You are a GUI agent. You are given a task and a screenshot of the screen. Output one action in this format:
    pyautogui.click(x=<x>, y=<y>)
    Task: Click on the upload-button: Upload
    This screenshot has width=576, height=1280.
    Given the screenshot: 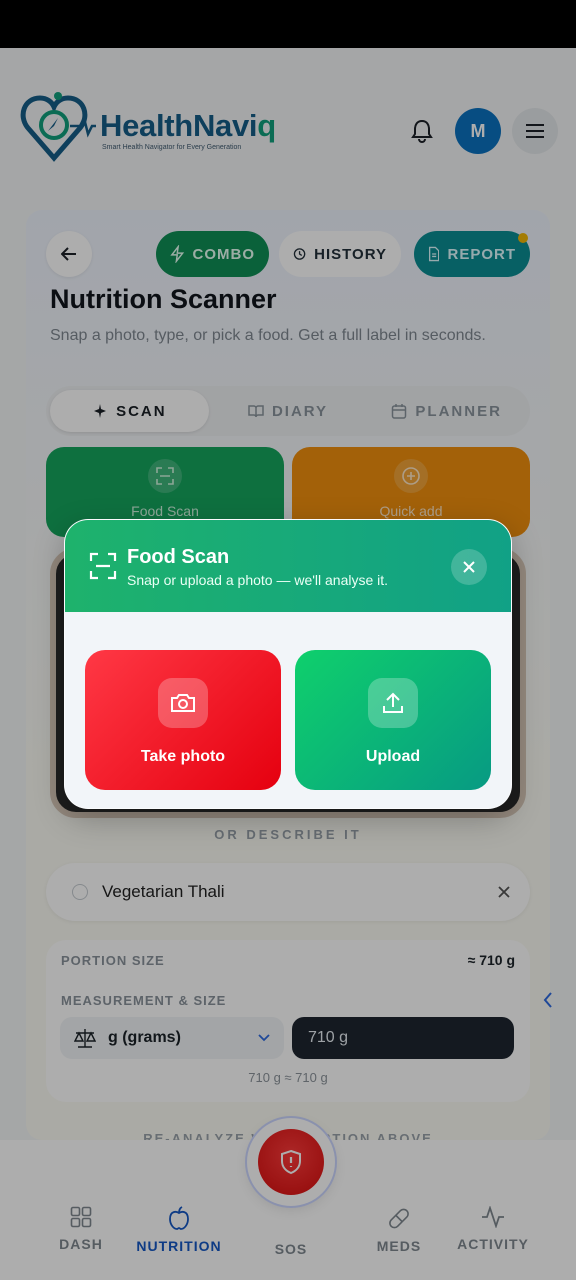 What is the action you would take?
    pyautogui.click(x=393, y=720)
    